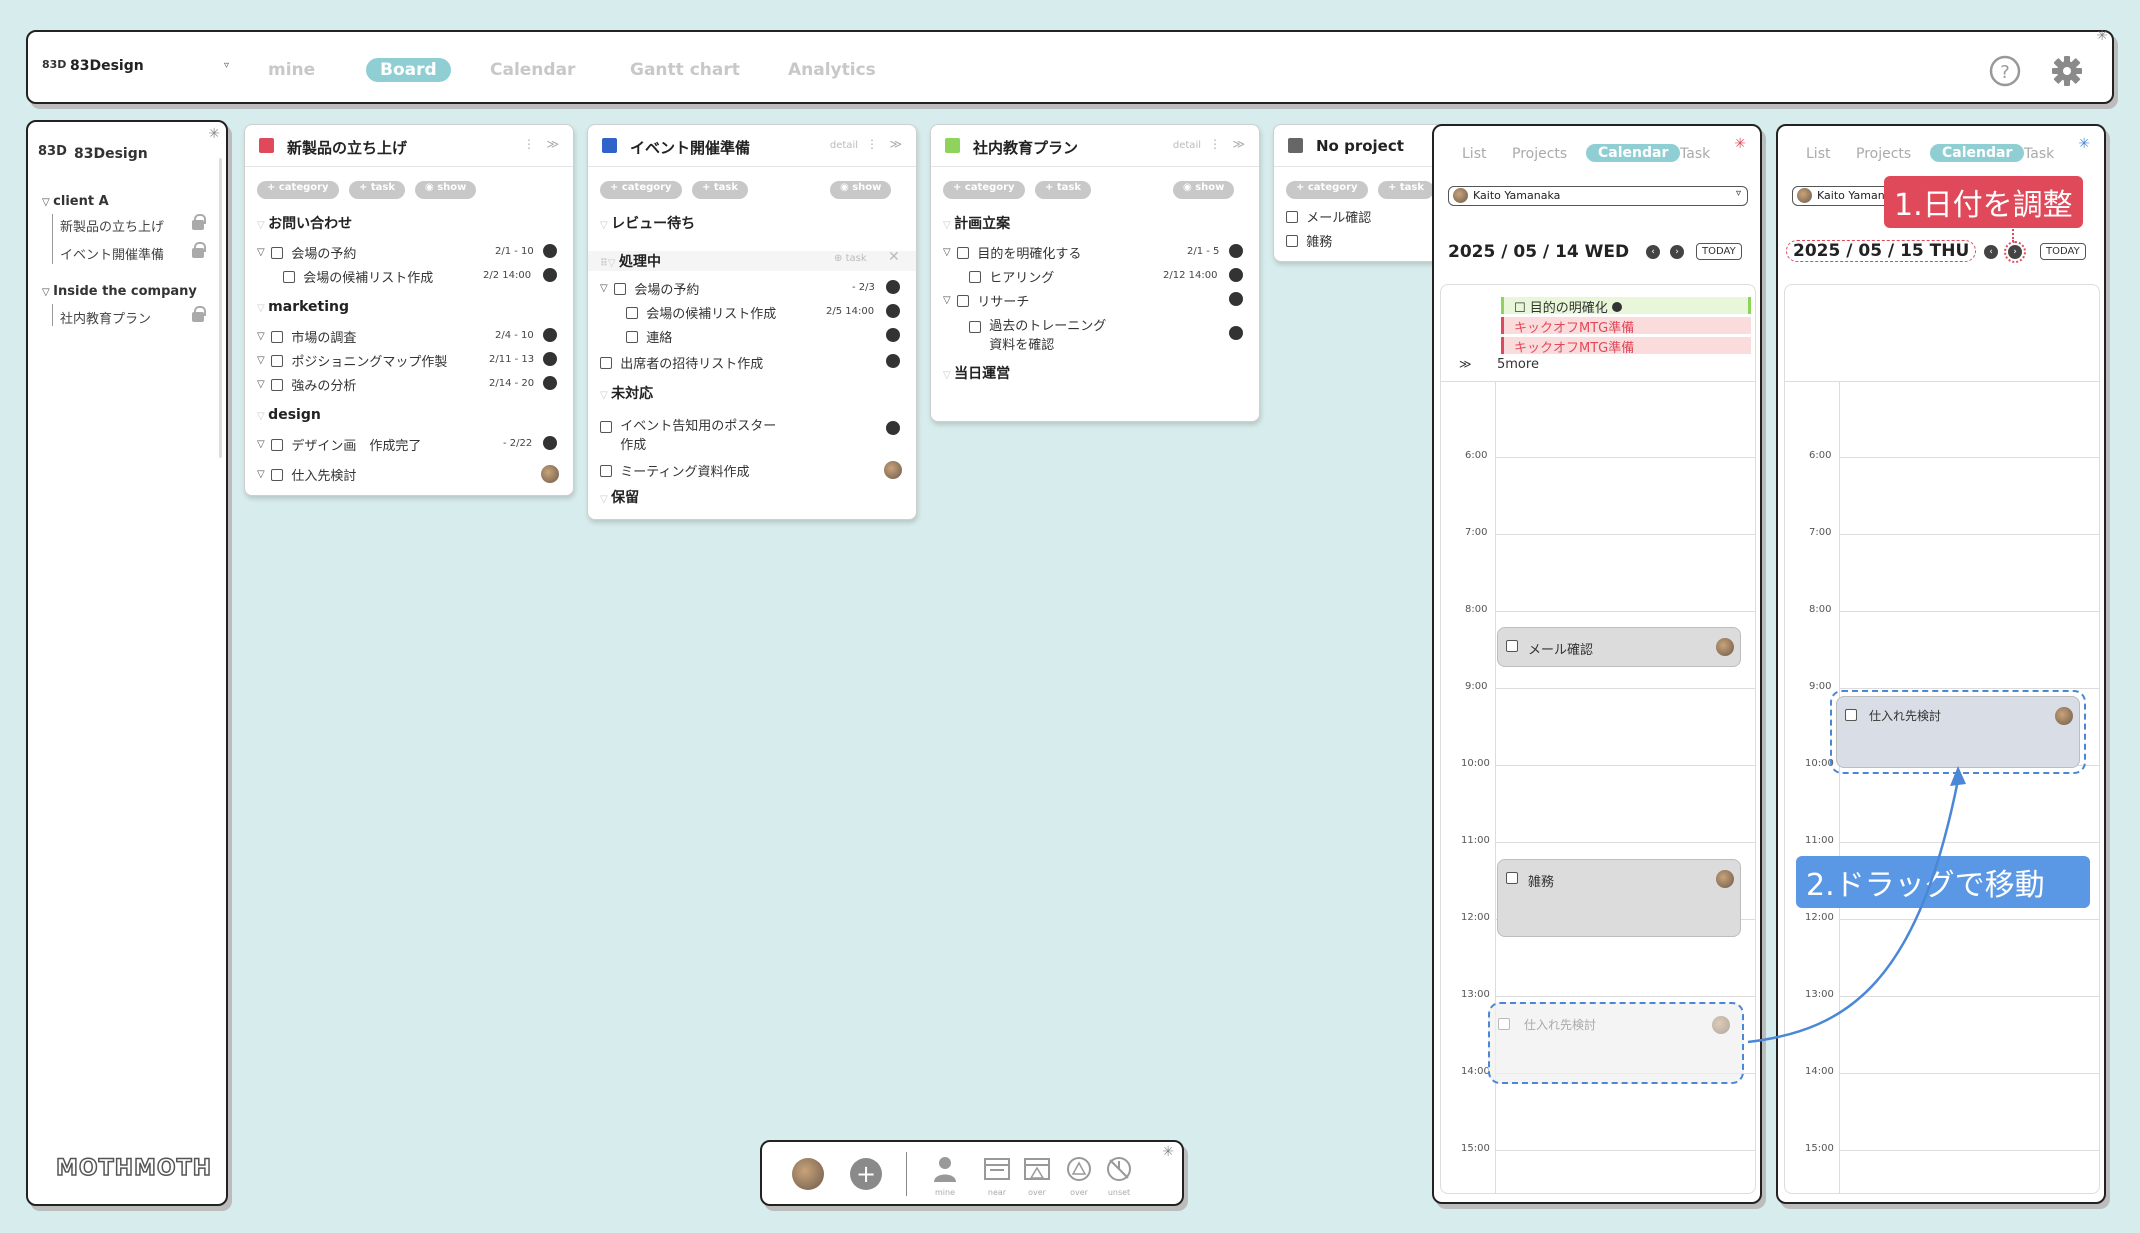 This screenshot has width=2140, height=1233. I want to click on add-task-button: + task, so click(1406, 190).